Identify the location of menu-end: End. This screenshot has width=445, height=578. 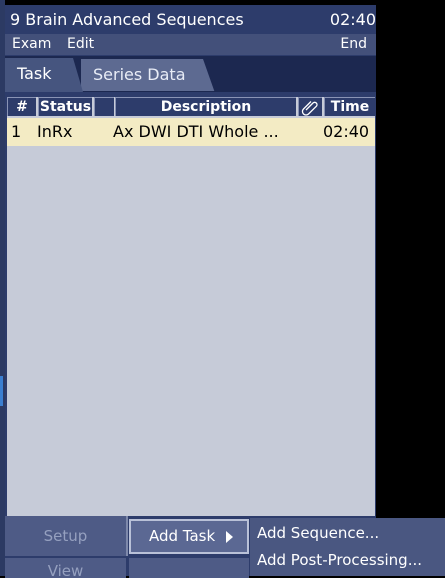
(353, 44).